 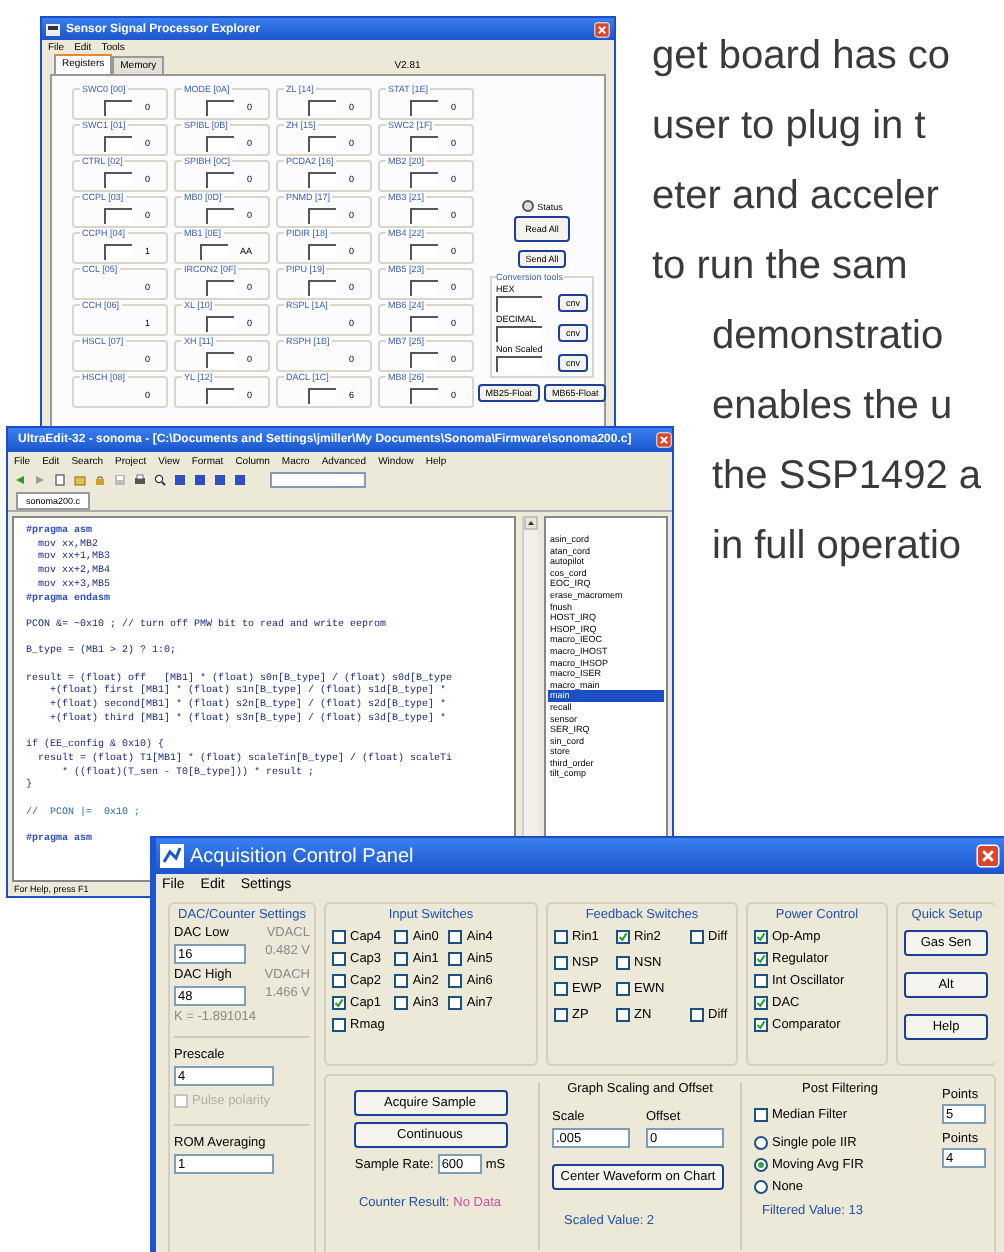 What do you see at coordinates (781, 266) in the screenshot?
I see `article-text-line: to run the sam` at bounding box center [781, 266].